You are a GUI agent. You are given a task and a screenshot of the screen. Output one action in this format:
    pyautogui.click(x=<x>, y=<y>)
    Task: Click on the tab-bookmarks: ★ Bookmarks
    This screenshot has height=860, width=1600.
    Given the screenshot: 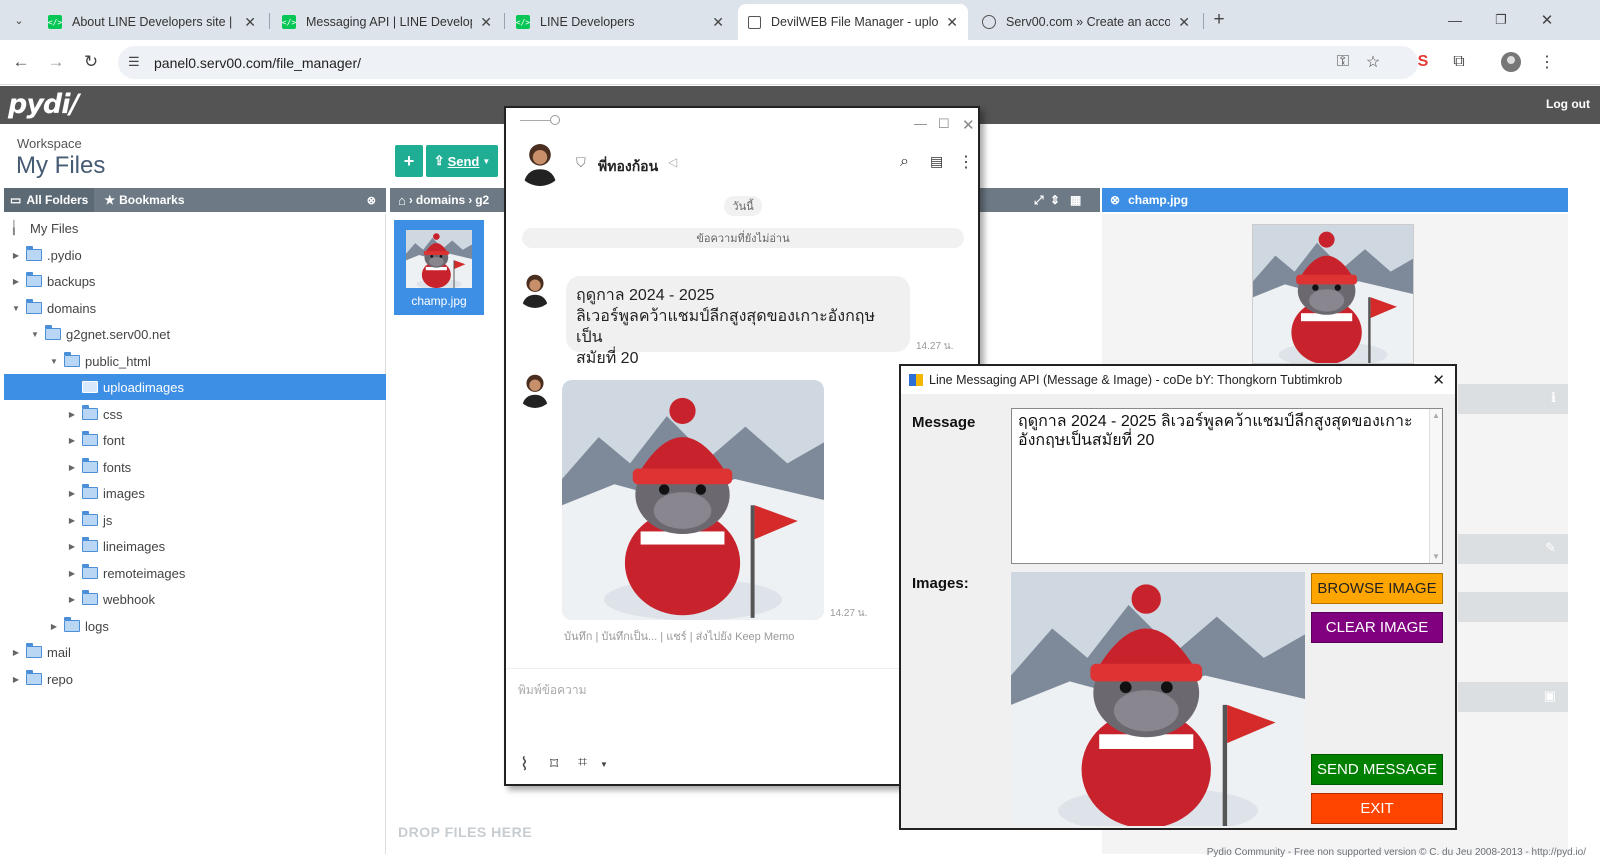 What is the action you would take?
    pyautogui.click(x=139, y=200)
    